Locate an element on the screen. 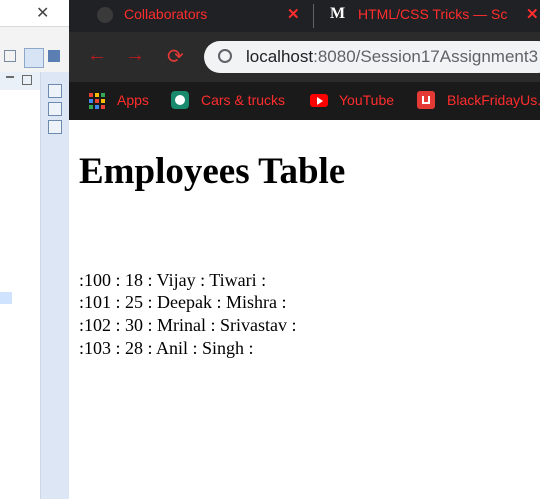 The image size is (540, 499). ide-outline-icon is located at coordinates (55, 109).